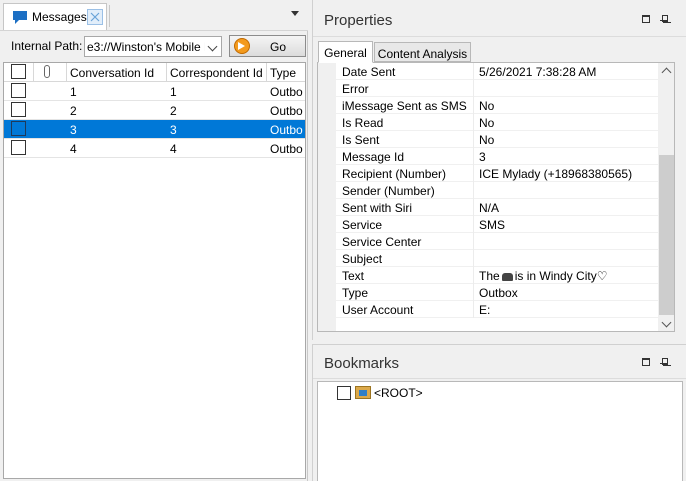 The height and width of the screenshot is (481, 686). What do you see at coordinates (217, 72) in the screenshot?
I see `column-header-correspondent-id: Correspondent Id` at bounding box center [217, 72].